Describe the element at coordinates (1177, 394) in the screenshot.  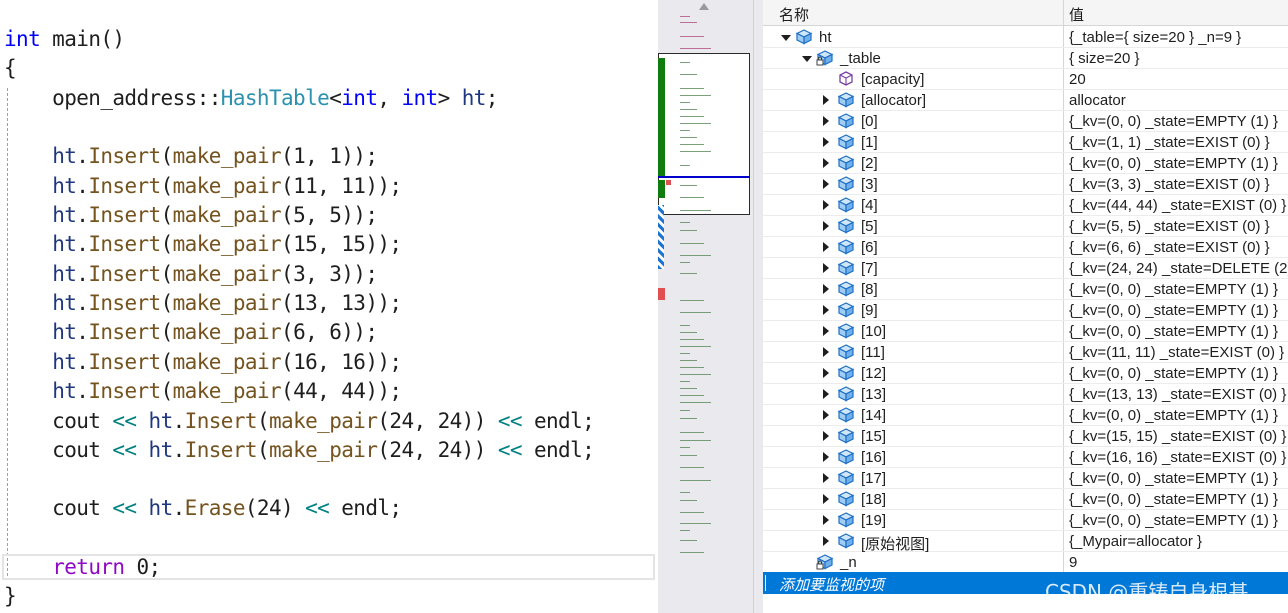
I see `watch-item-value: {_kv=(13, 13) _state=EXIST (0) }` at that location.